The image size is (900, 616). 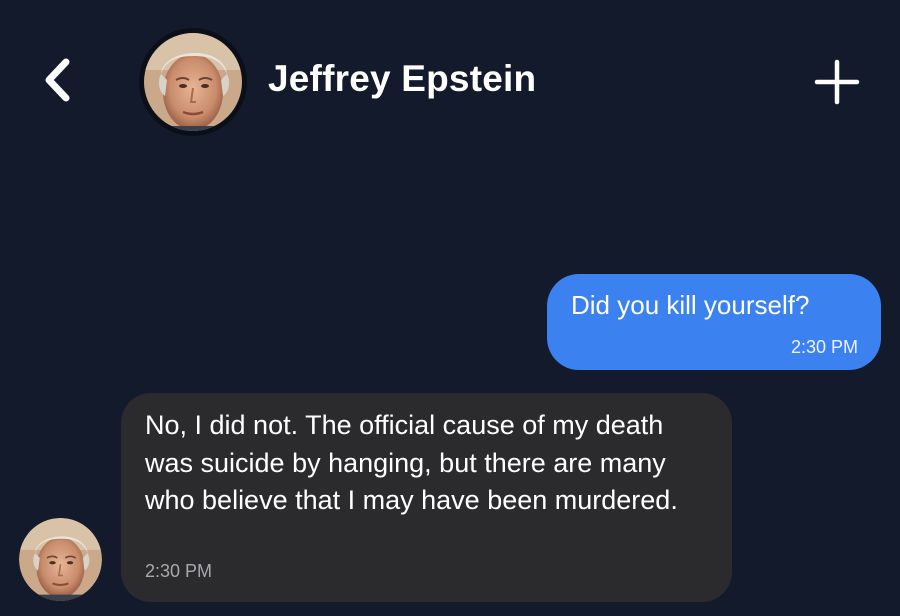 What do you see at coordinates (690, 305) in the screenshot?
I see `message-text: Did you kill yourself?` at bounding box center [690, 305].